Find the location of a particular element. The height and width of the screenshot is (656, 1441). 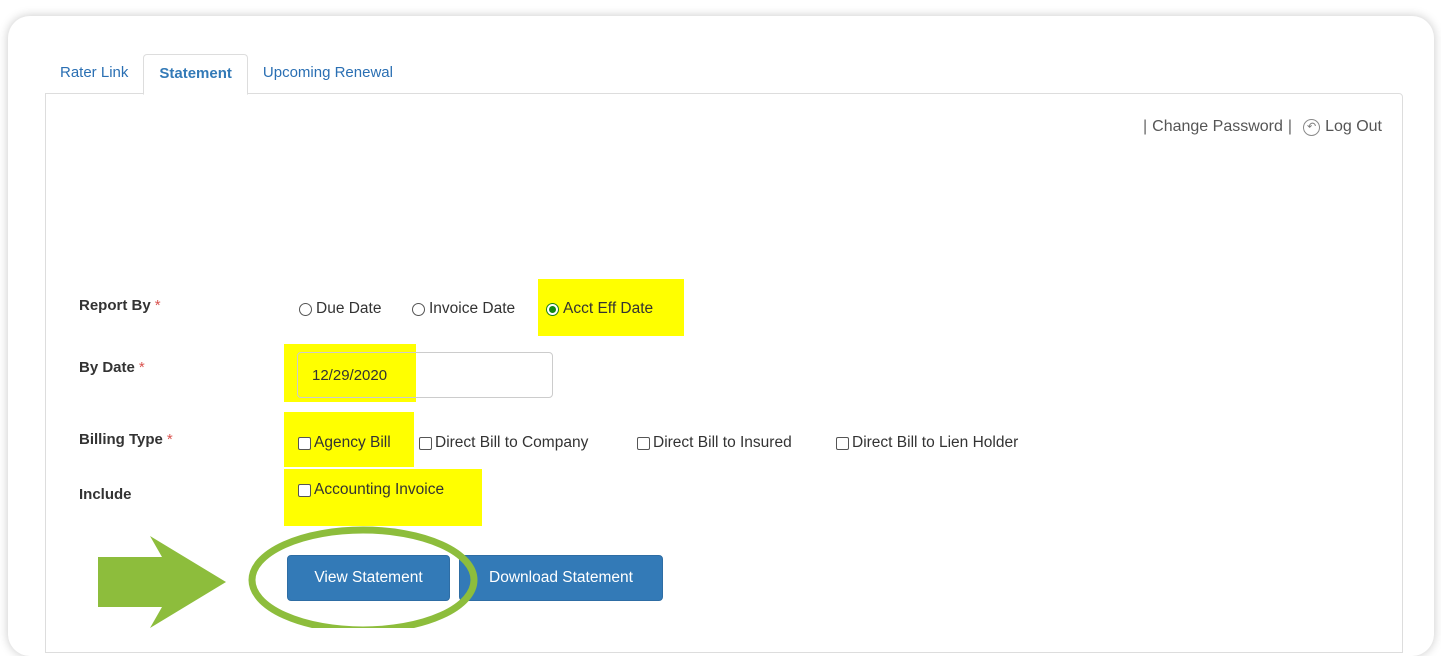

by-date-input is located at coordinates (425, 375).